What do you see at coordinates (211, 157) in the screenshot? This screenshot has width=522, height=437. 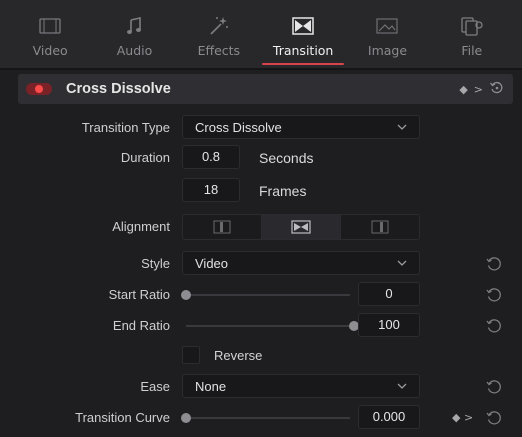 I see `duration-seconds-field: 0.8` at bounding box center [211, 157].